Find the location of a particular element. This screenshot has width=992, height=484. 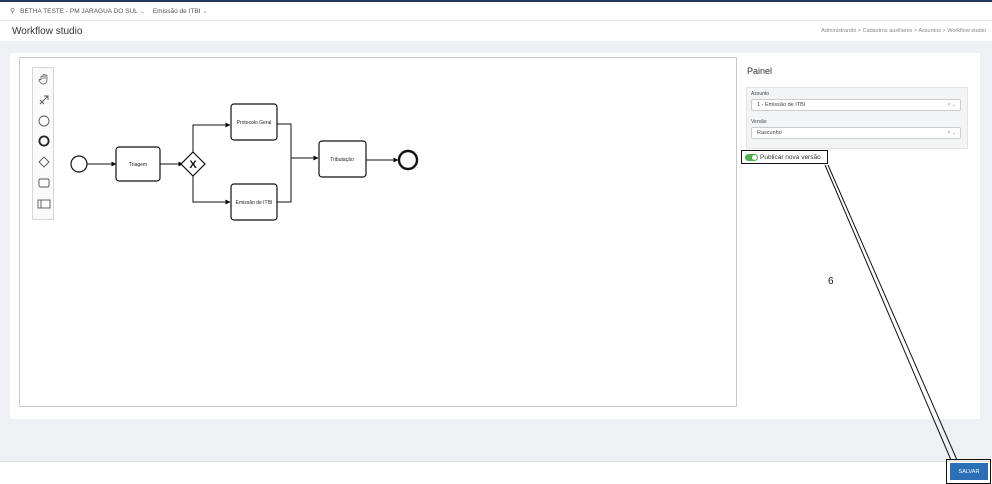

publish-toggle-row: Publicar nova versão is located at coordinates (784, 157).